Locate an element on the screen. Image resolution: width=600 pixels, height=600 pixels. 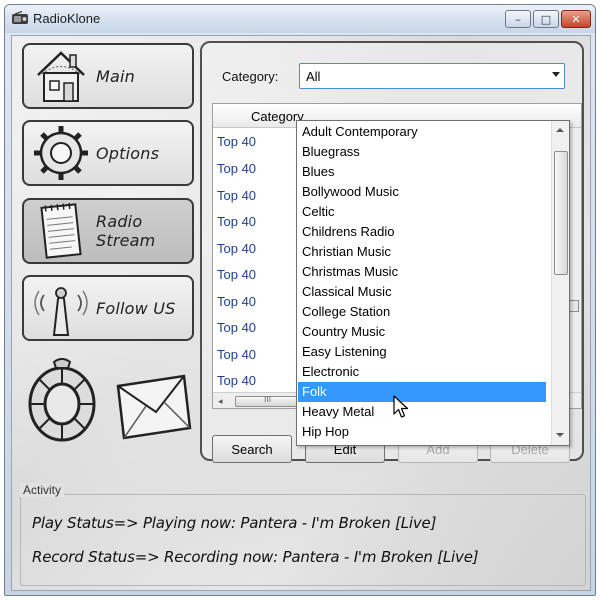
dropdown-item: College Station is located at coordinates (422, 312).